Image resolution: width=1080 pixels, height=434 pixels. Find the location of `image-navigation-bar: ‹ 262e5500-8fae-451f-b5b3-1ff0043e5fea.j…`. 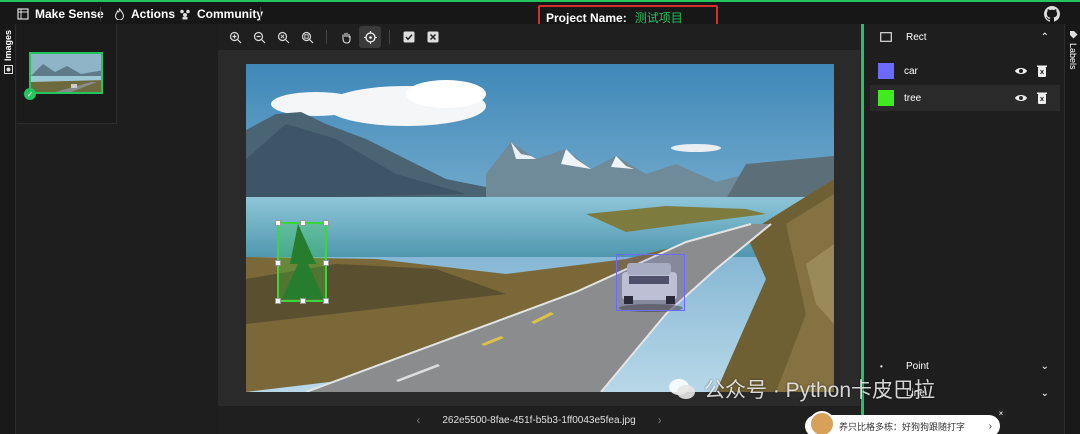

image-navigation-bar: ‹ 262e5500-8fae-451f-b5b3-1ff0043e5fea.j… is located at coordinates (539, 420).